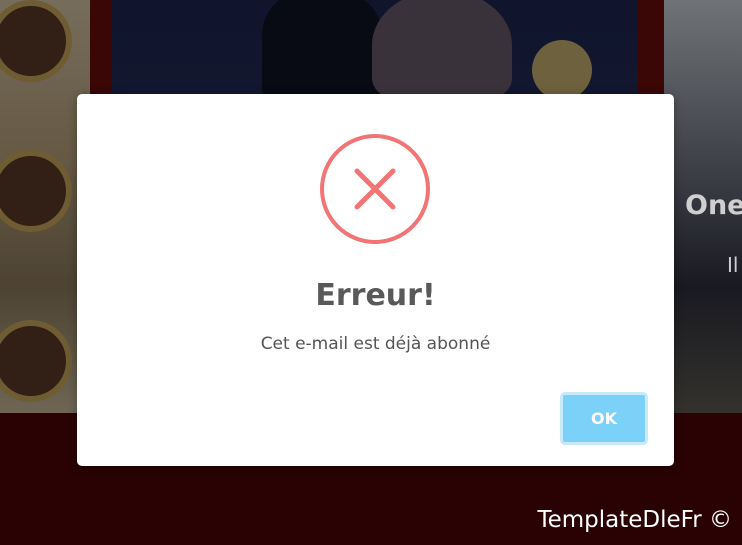  I want to click on card-subtitle-peek: Il, so click(733, 265).